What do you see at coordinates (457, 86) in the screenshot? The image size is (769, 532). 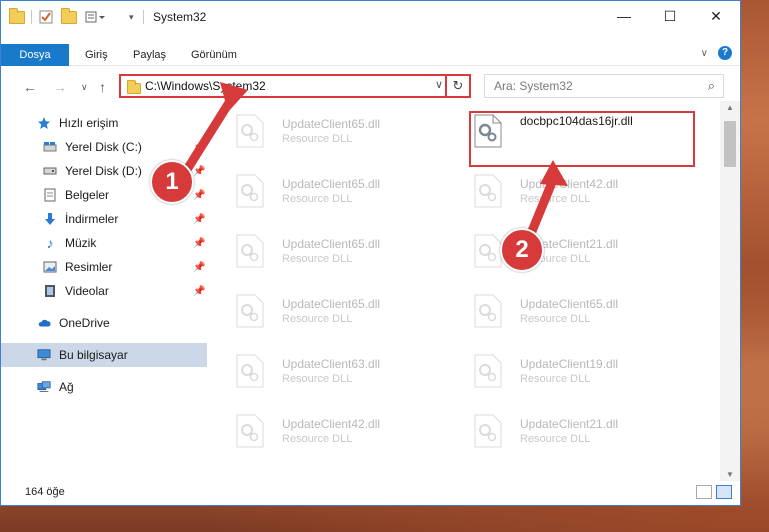 I see `refresh-icon: ↻` at bounding box center [457, 86].